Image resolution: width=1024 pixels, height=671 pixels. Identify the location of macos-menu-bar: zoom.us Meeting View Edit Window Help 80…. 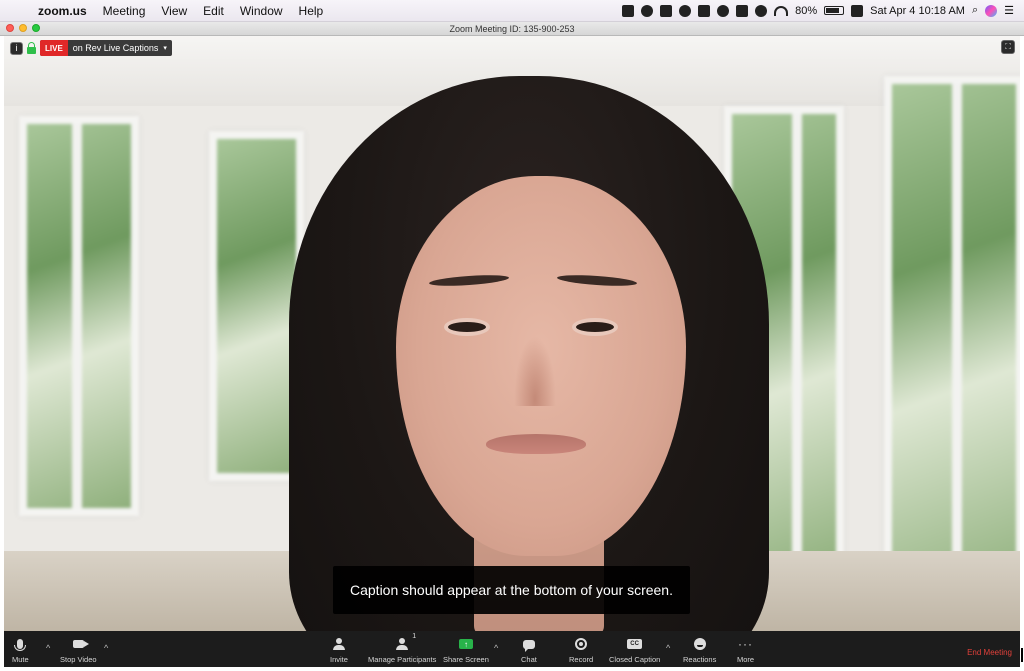
(512, 11).